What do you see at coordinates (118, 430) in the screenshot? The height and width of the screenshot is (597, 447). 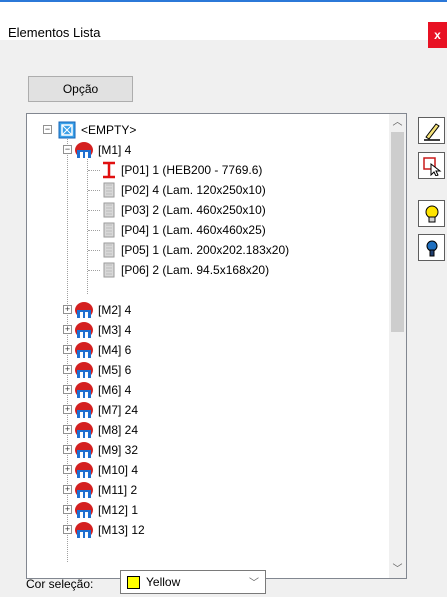 I see `tree-assembly-label: [M8] 24` at bounding box center [118, 430].